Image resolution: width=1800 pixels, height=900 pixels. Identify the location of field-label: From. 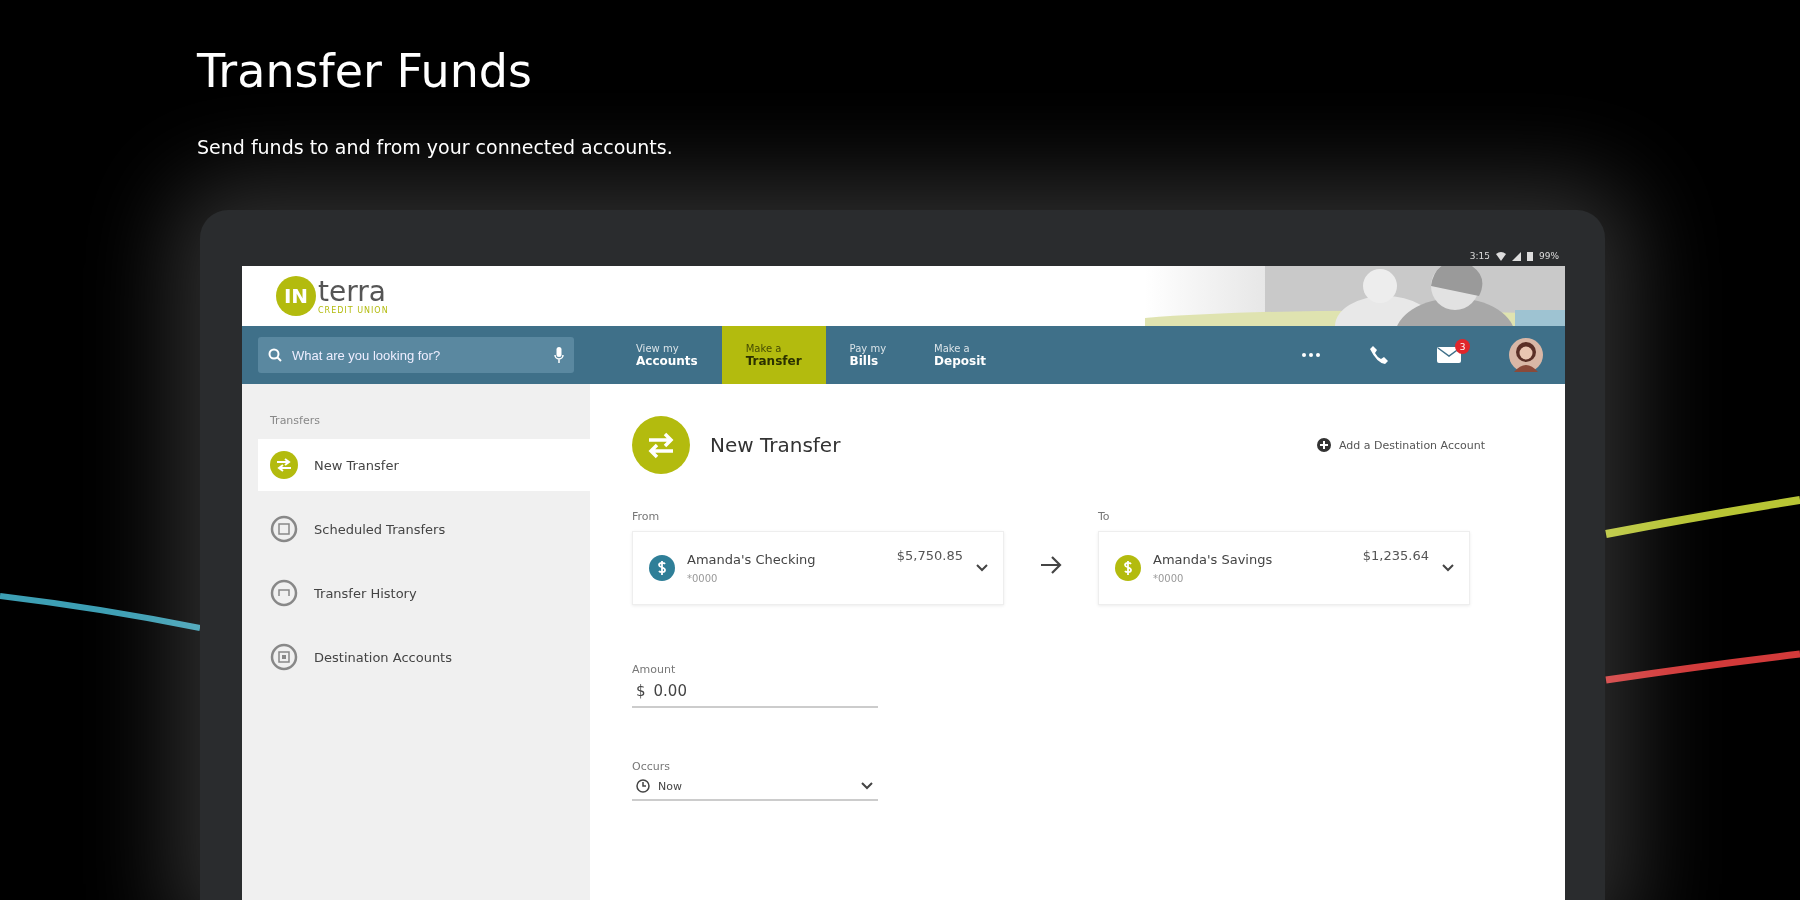
(646, 516).